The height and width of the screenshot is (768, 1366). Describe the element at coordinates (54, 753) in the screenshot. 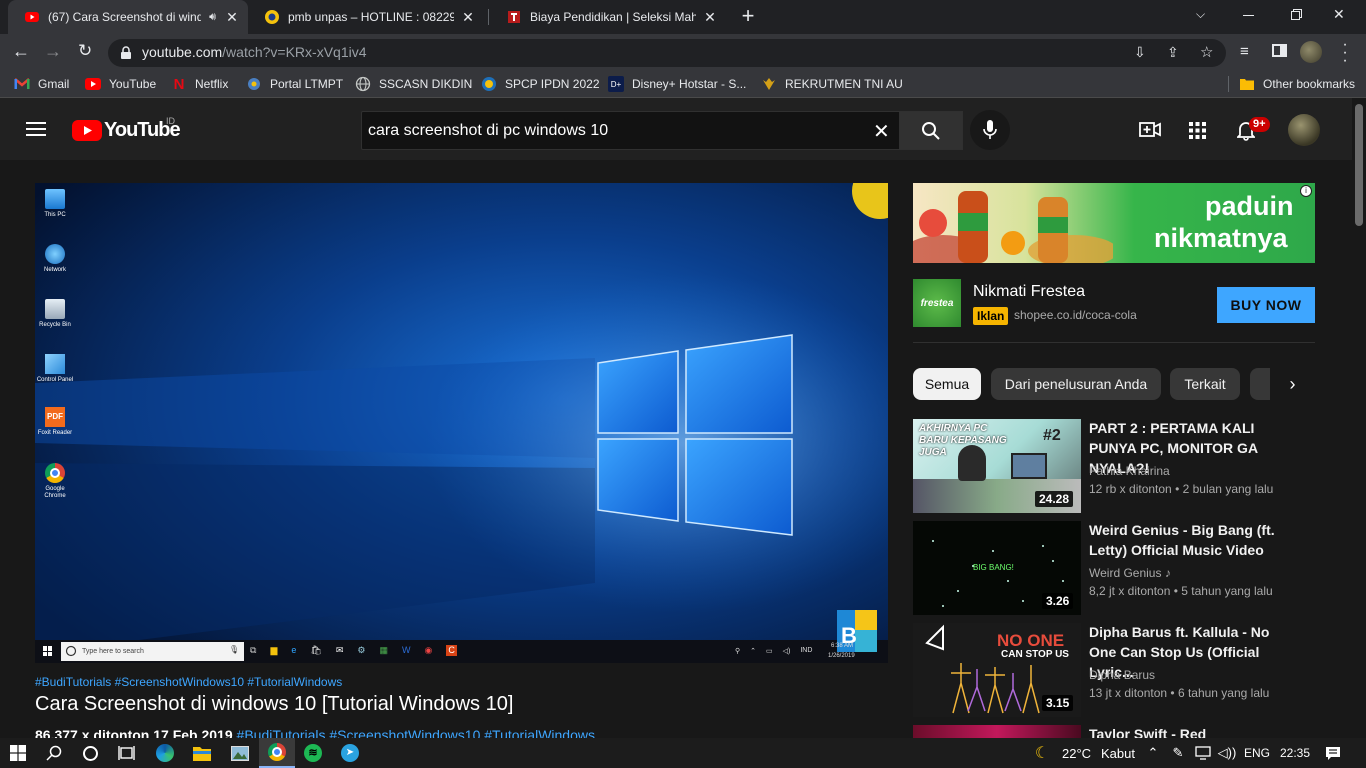

I see `taskbar-search-icon` at that location.